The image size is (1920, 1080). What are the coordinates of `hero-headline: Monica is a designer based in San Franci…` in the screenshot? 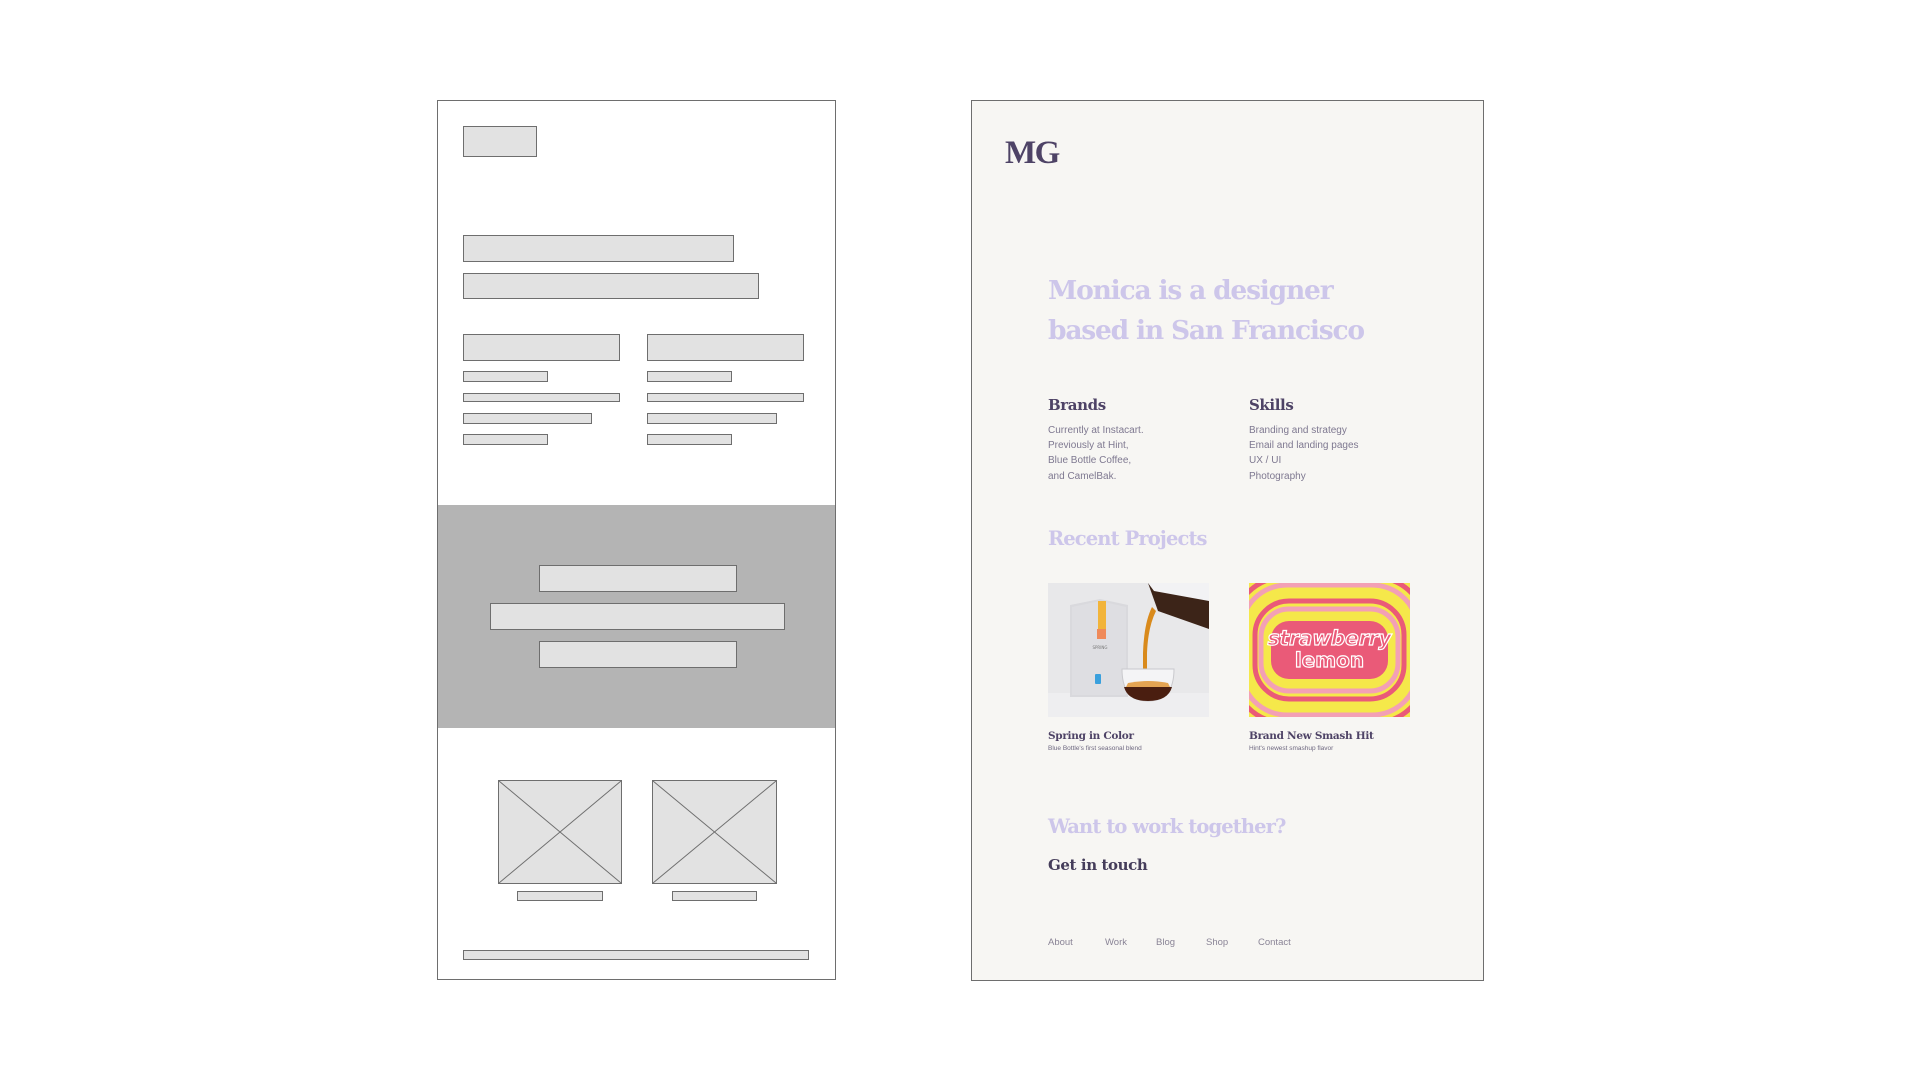 It's located at (1248, 311).